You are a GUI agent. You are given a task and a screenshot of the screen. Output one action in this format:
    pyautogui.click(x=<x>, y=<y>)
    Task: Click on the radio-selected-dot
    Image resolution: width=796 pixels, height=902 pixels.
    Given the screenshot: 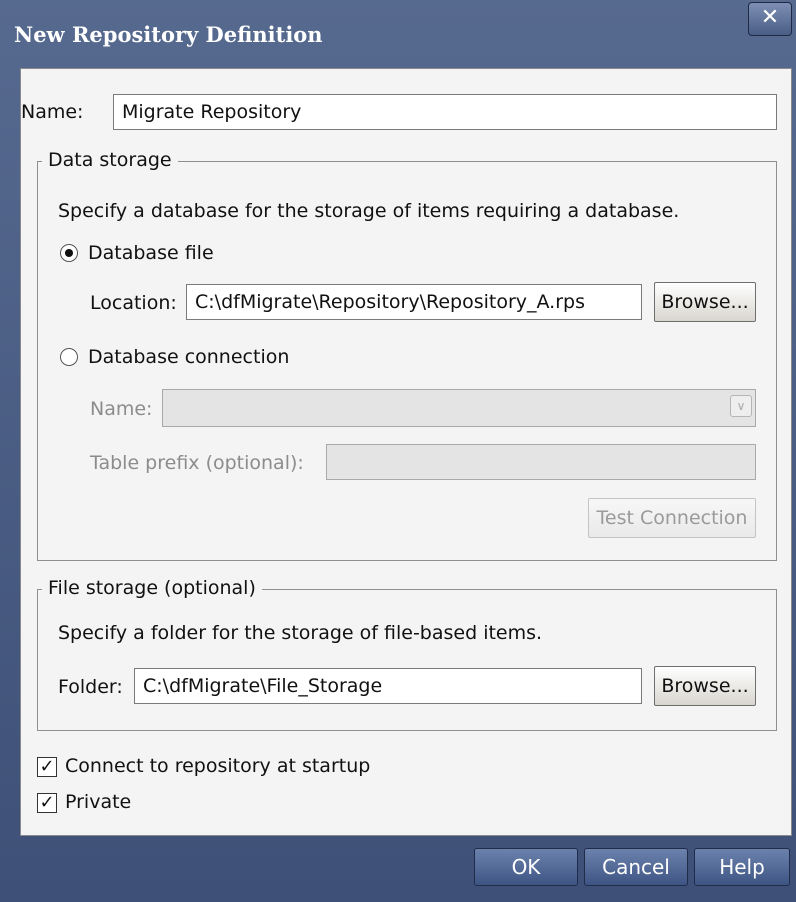 What is the action you would take?
    pyautogui.click(x=69, y=253)
    